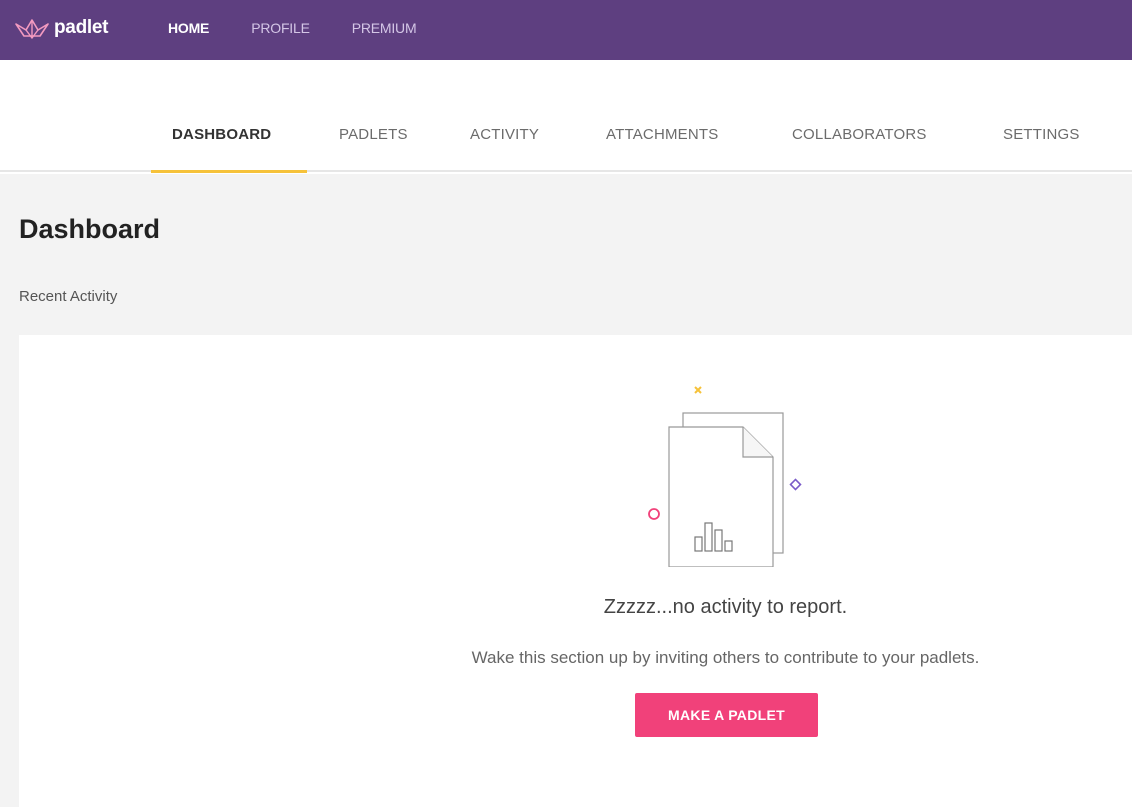 The image size is (1132, 807). What do you see at coordinates (32, 29) in the screenshot?
I see `crane-icon` at bounding box center [32, 29].